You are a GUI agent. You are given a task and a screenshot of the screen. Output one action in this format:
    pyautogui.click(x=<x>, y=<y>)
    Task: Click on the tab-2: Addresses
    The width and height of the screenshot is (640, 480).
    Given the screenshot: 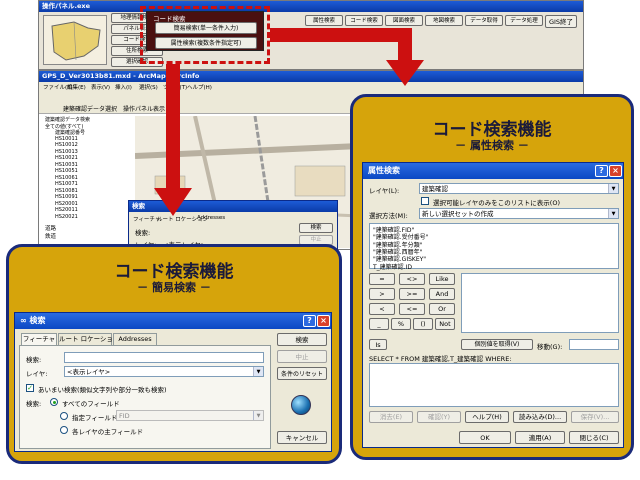 What is the action you would take?
    pyautogui.click(x=135, y=339)
    